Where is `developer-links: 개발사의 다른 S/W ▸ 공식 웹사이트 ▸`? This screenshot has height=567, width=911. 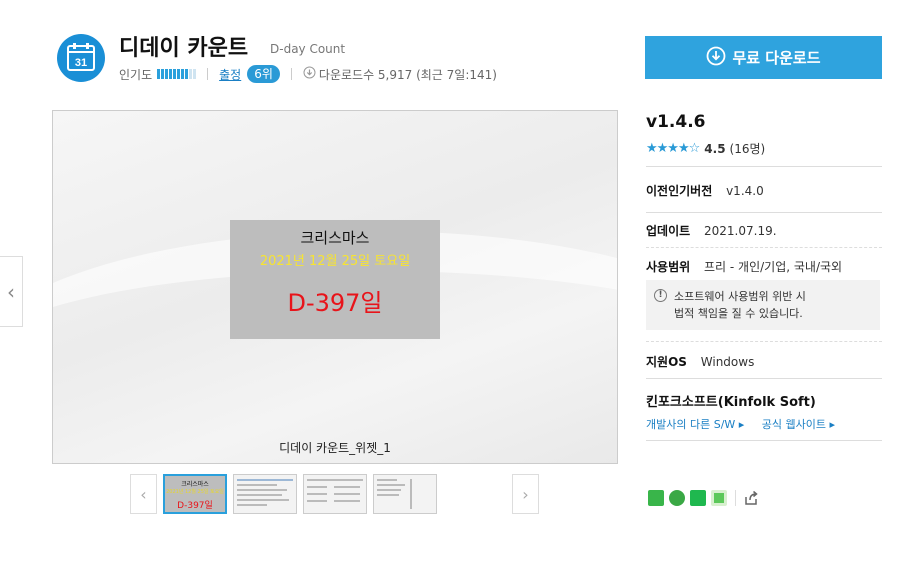 developer-links: 개발사의 다른 S/W ▸ 공식 웹사이트 ▸ is located at coordinates (740, 424).